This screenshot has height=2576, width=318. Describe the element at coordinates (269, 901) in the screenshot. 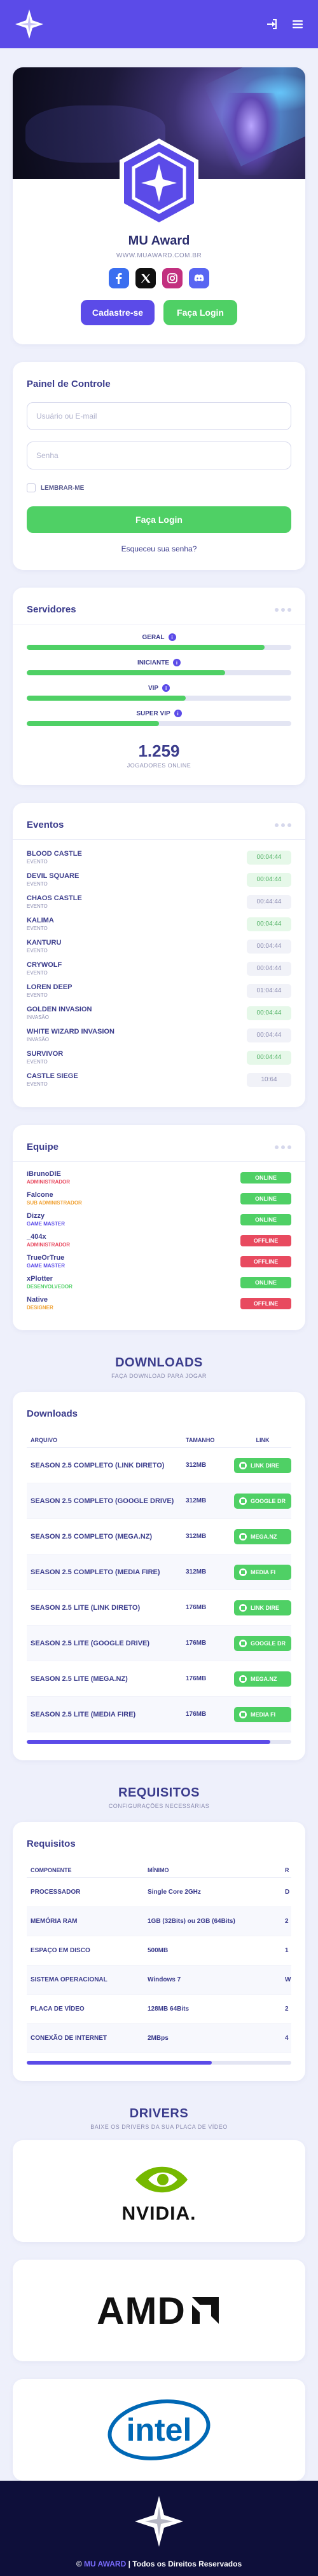

I see `event-timer: 00:44:44` at that location.